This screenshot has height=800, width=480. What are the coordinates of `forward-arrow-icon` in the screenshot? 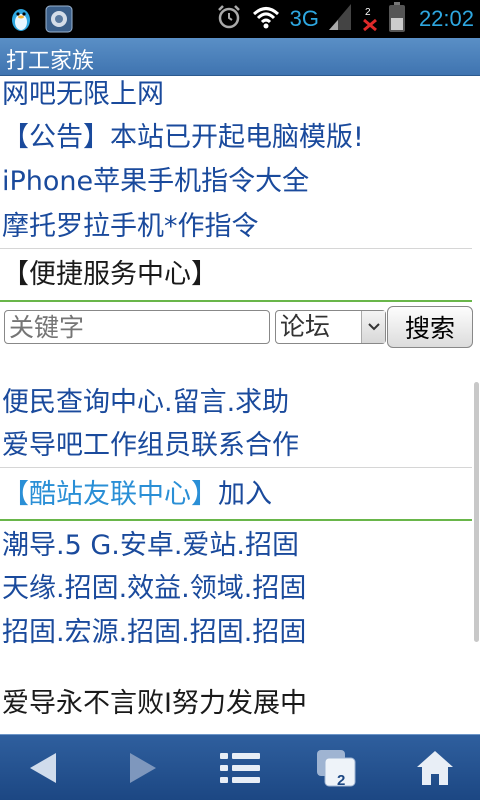 It's located at (143, 768).